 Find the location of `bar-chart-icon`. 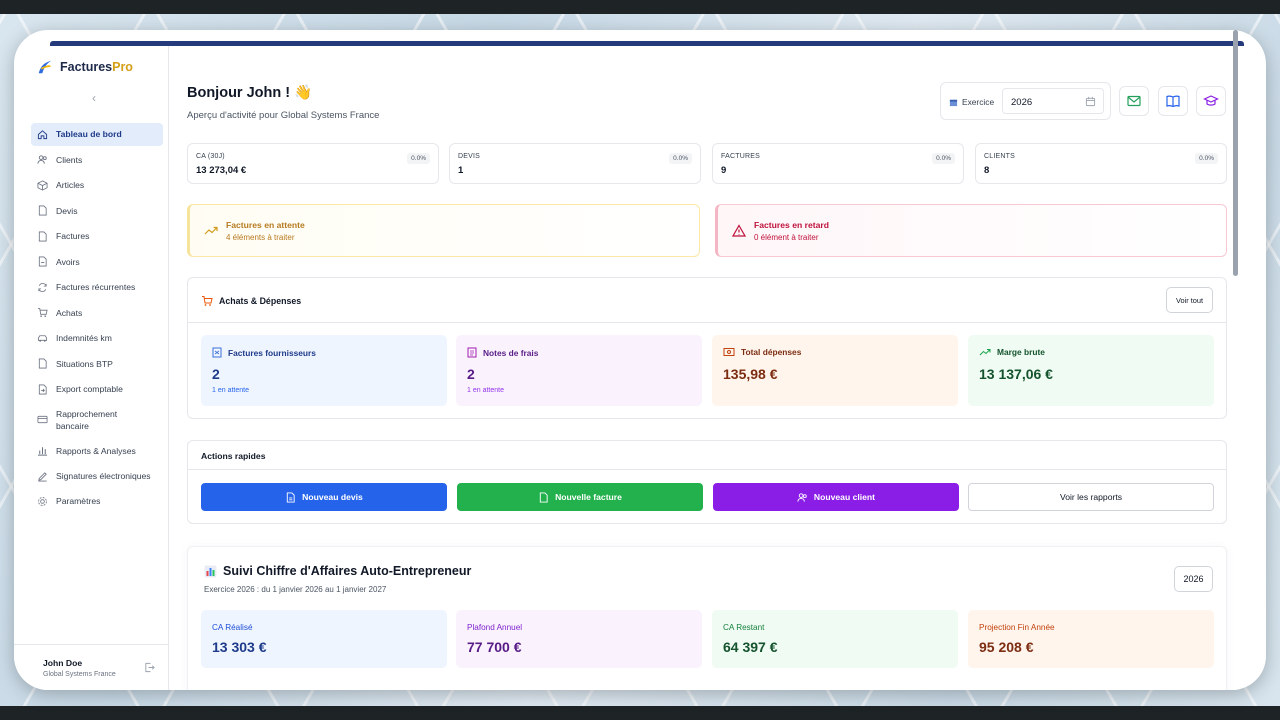

bar-chart-icon is located at coordinates (42, 451).